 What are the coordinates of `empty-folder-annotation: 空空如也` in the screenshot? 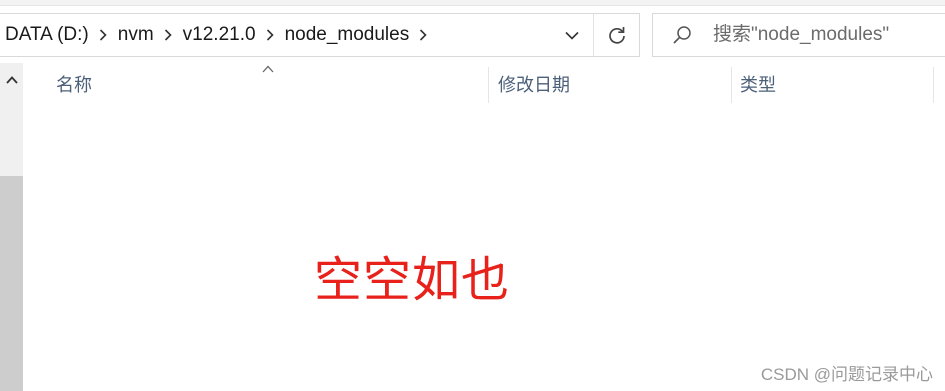 It's located at (412, 280).